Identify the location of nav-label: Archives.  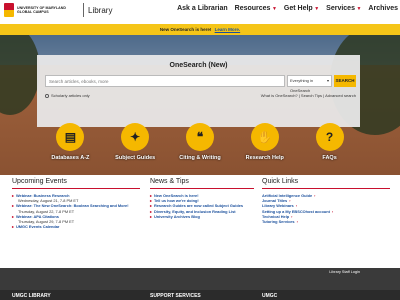
(383, 8).